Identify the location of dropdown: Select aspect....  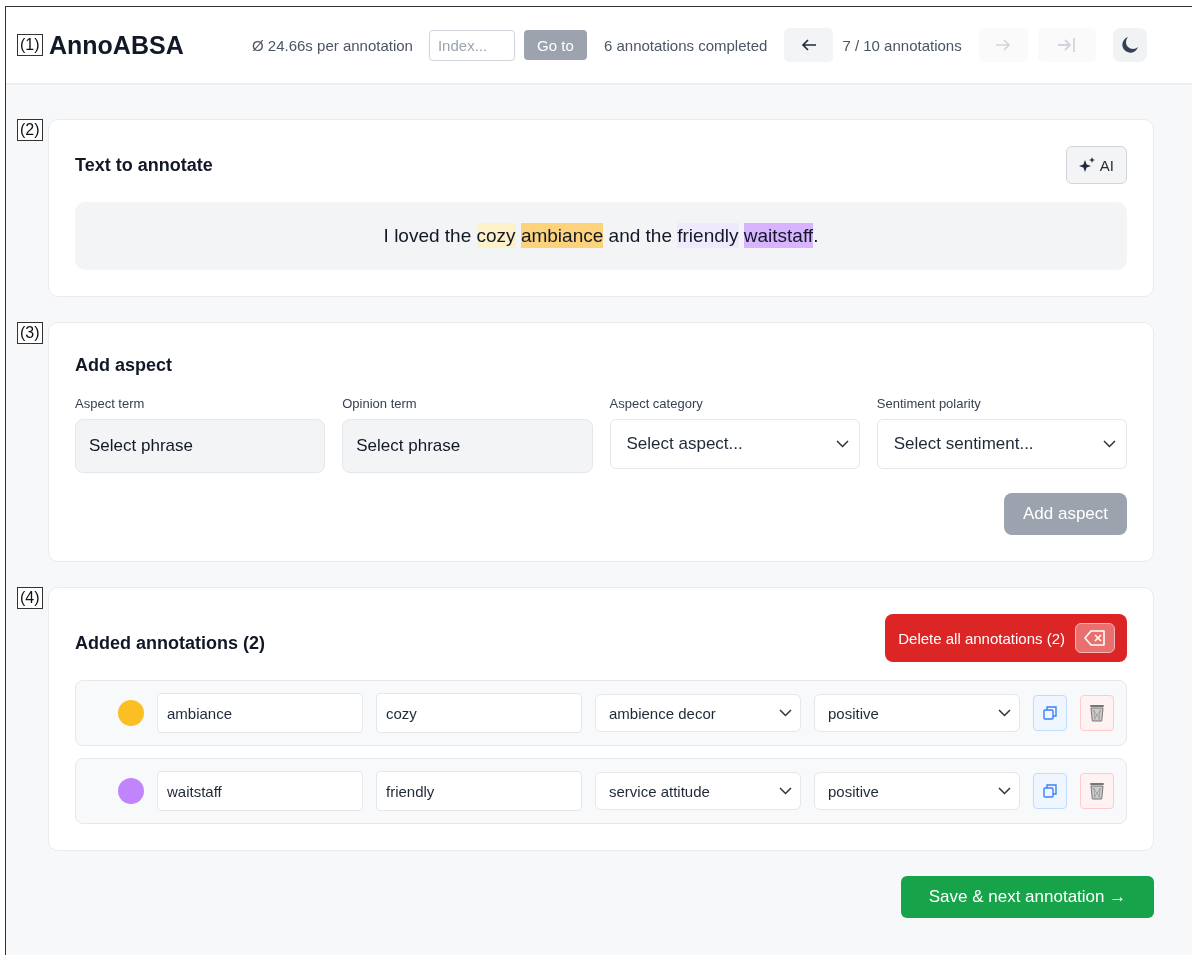
(734, 444).